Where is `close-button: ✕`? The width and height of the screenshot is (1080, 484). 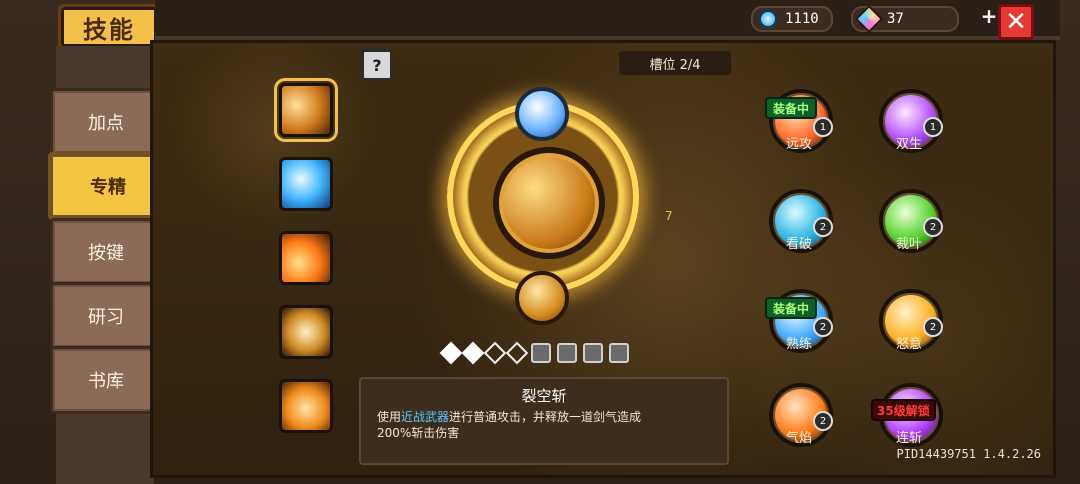 close-button: ✕ is located at coordinates (1016, 22).